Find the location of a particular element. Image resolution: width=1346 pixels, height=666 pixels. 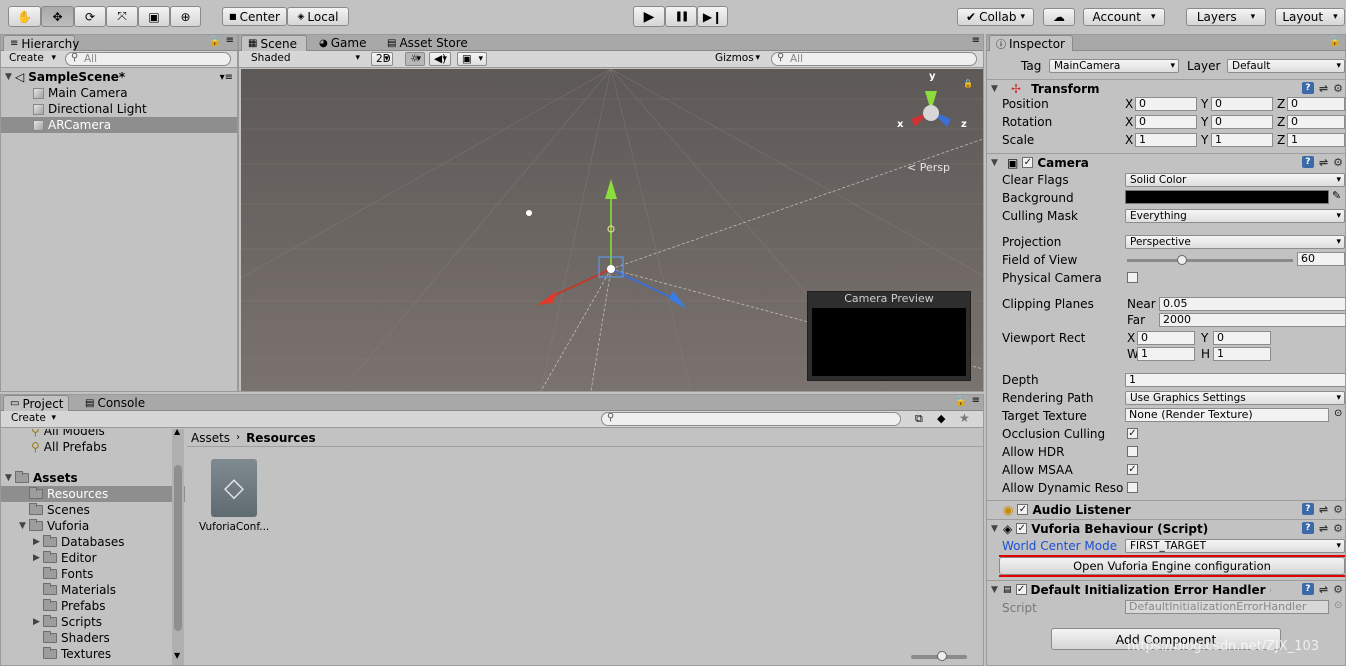

far-field: 2000 is located at coordinates (1252, 320).